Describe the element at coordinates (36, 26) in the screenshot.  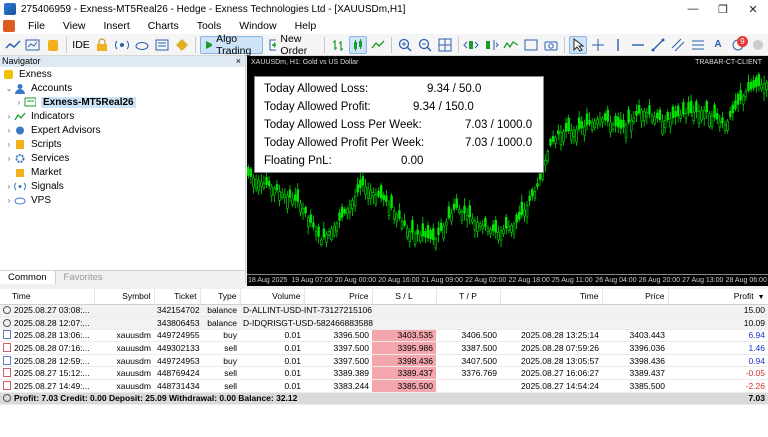
I see `menu-file: File` at that location.